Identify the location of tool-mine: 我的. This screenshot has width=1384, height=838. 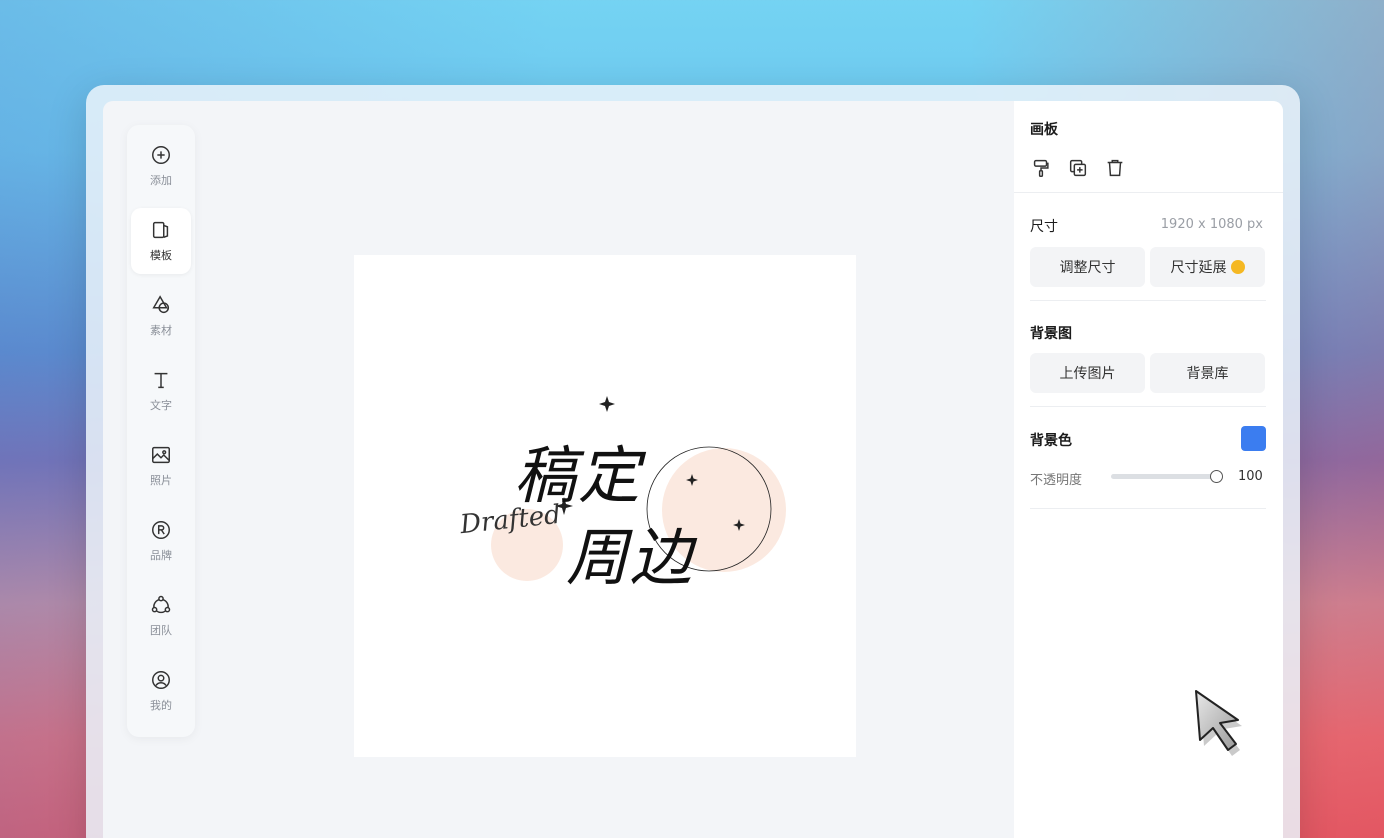
(161, 691).